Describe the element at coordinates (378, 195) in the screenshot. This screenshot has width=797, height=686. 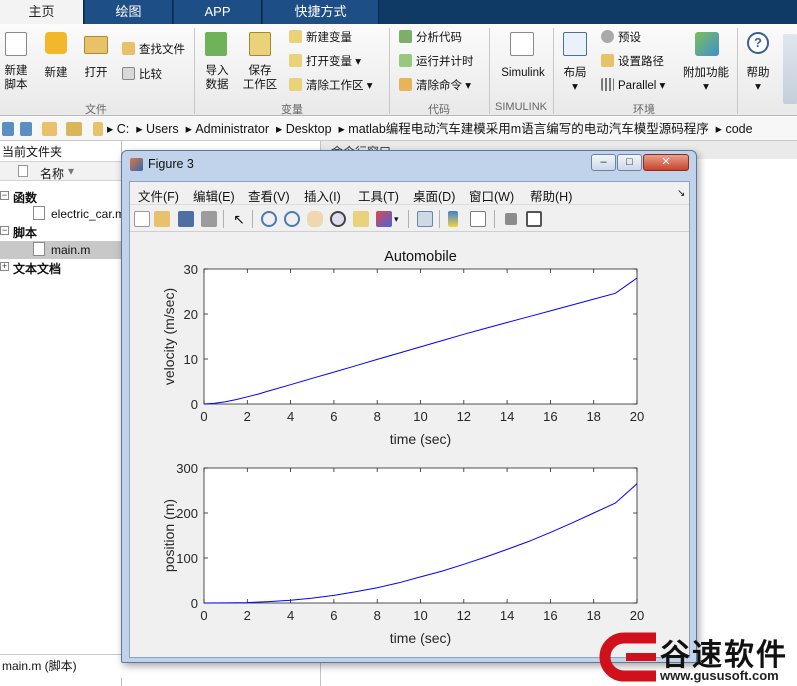
I see `menu-tools: 工具(T)` at that location.